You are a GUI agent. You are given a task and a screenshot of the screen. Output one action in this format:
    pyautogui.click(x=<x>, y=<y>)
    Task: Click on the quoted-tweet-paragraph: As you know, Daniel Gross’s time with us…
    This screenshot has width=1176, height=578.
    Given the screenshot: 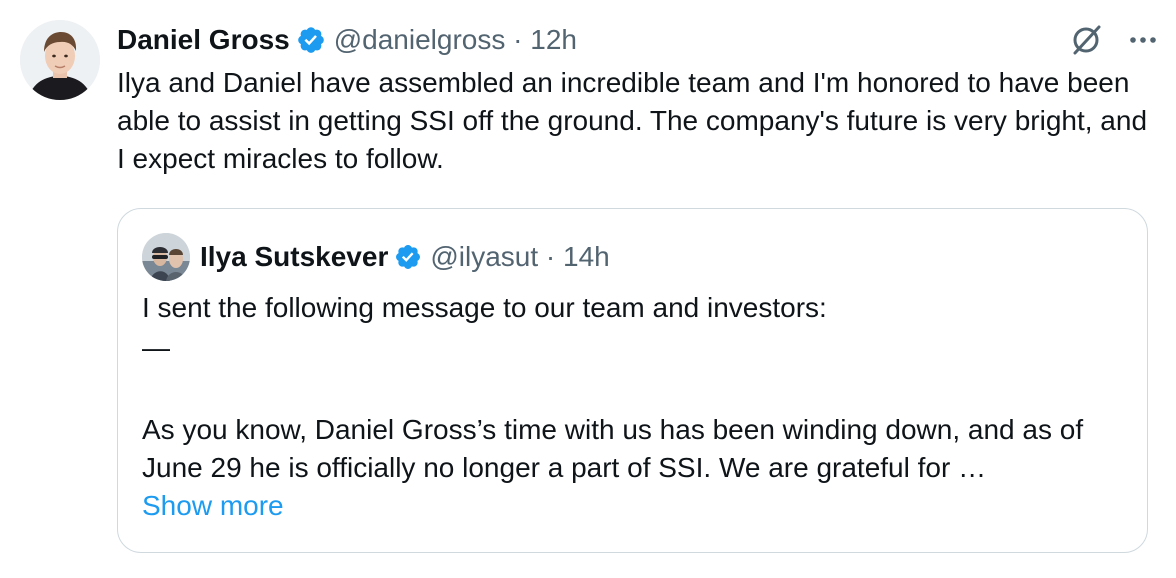 What is the action you would take?
    pyautogui.click(x=613, y=448)
    